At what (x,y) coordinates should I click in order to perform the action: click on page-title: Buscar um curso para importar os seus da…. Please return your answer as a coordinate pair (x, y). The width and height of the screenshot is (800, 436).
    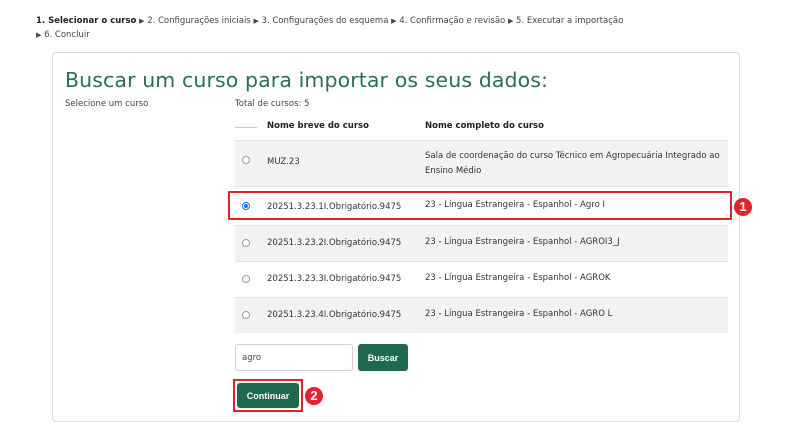
    Looking at the image, I should click on (307, 80).